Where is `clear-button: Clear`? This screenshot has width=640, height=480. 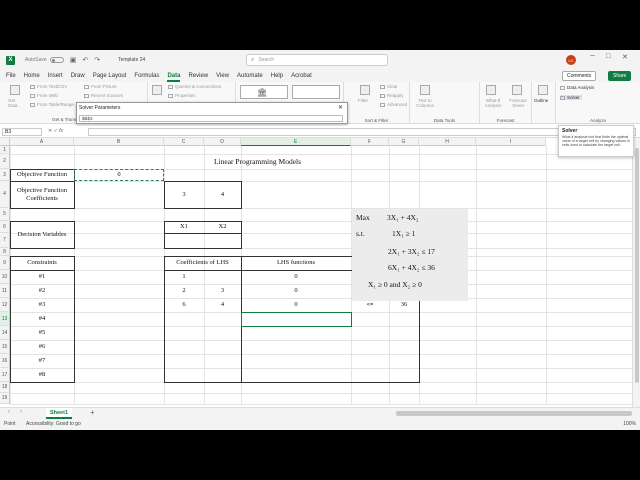
clear-button: Clear is located at coordinates (389, 86).